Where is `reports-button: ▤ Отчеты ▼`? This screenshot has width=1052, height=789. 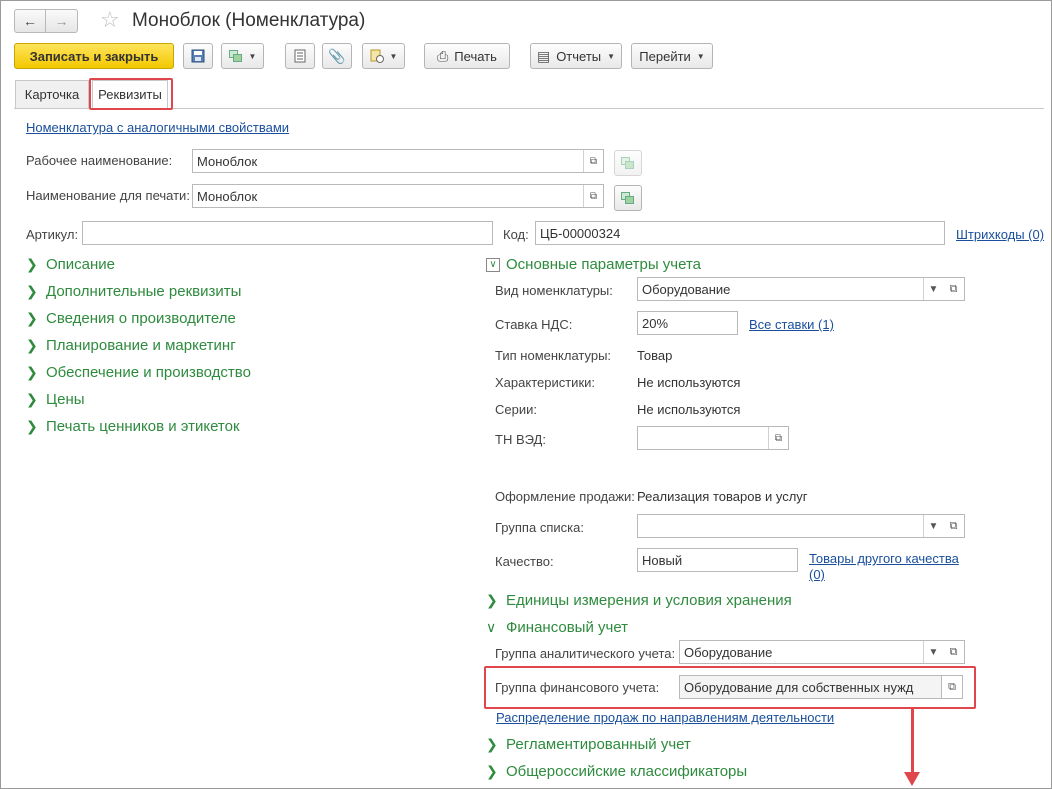
reports-button: ▤ Отчеты ▼ is located at coordinates (576, 56).